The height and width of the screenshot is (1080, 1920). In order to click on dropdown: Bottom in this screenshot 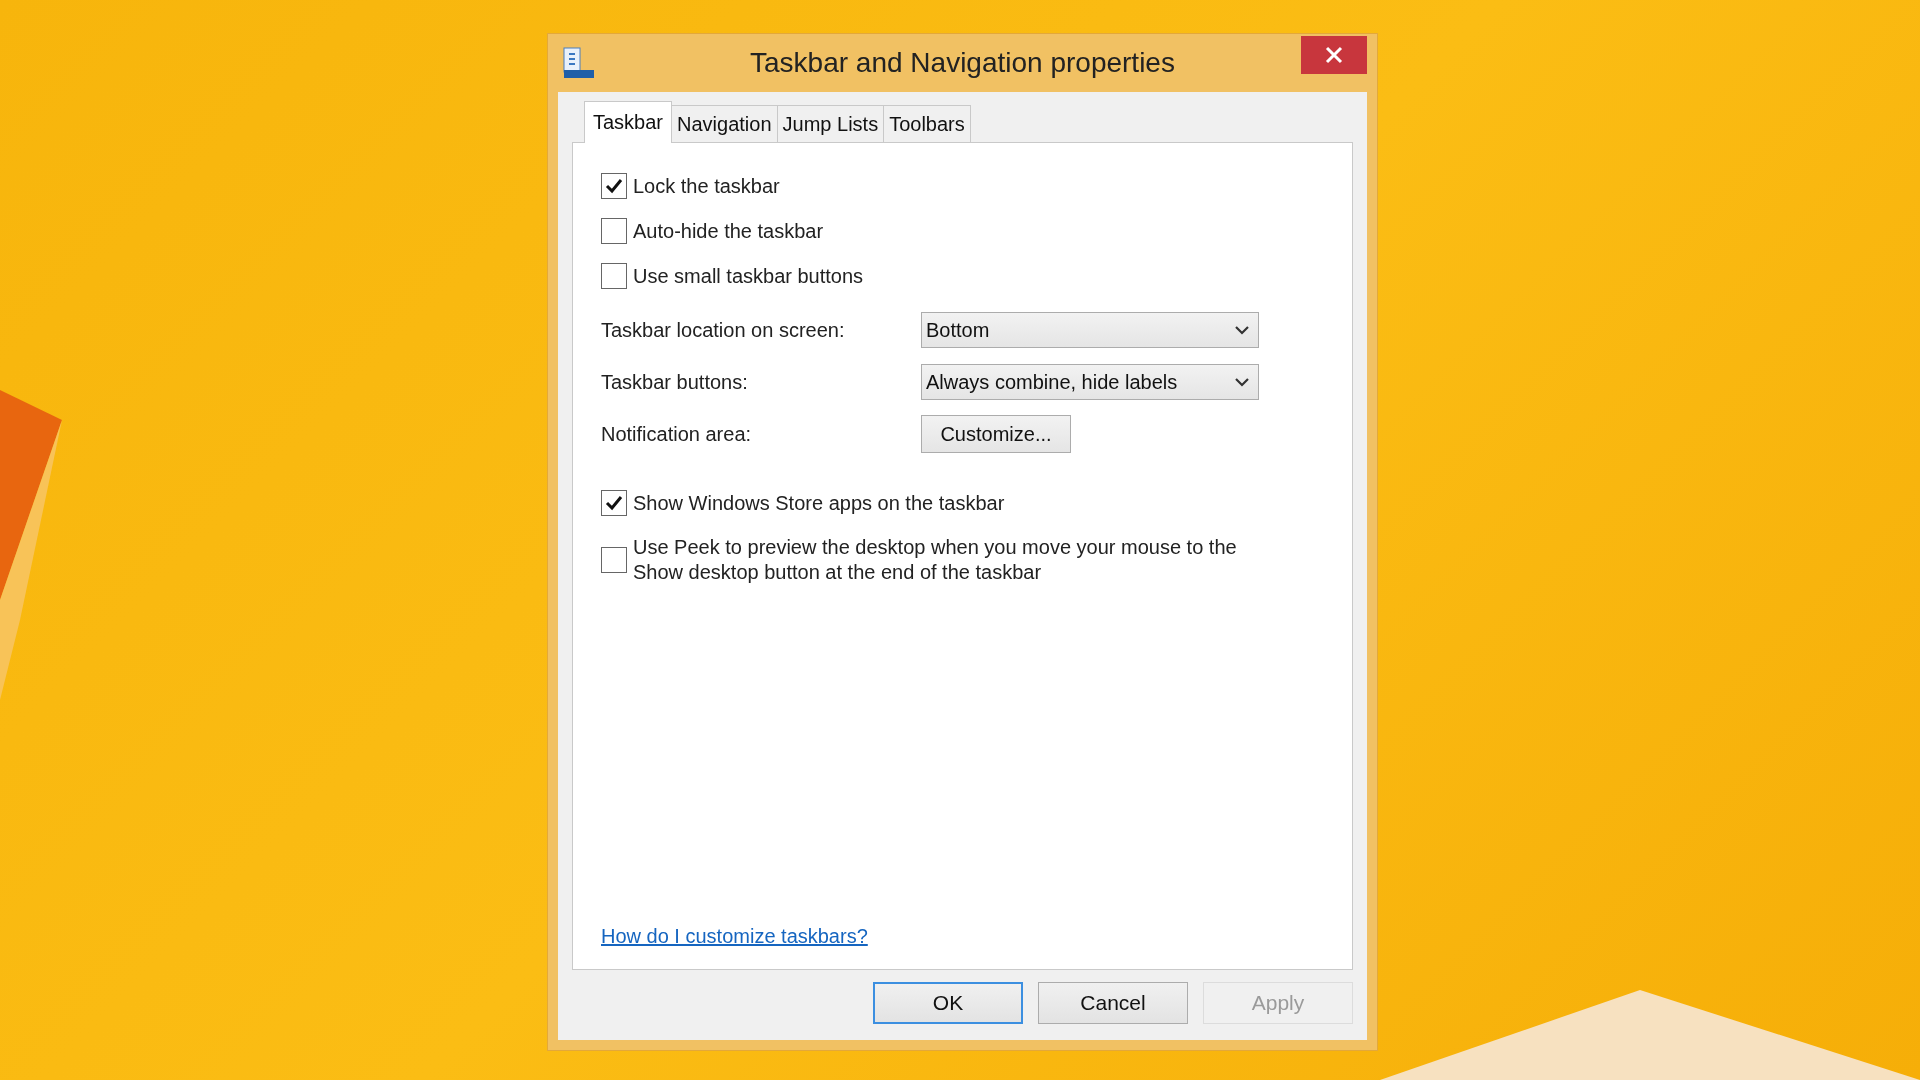, I will do `click(1090, 330)`.